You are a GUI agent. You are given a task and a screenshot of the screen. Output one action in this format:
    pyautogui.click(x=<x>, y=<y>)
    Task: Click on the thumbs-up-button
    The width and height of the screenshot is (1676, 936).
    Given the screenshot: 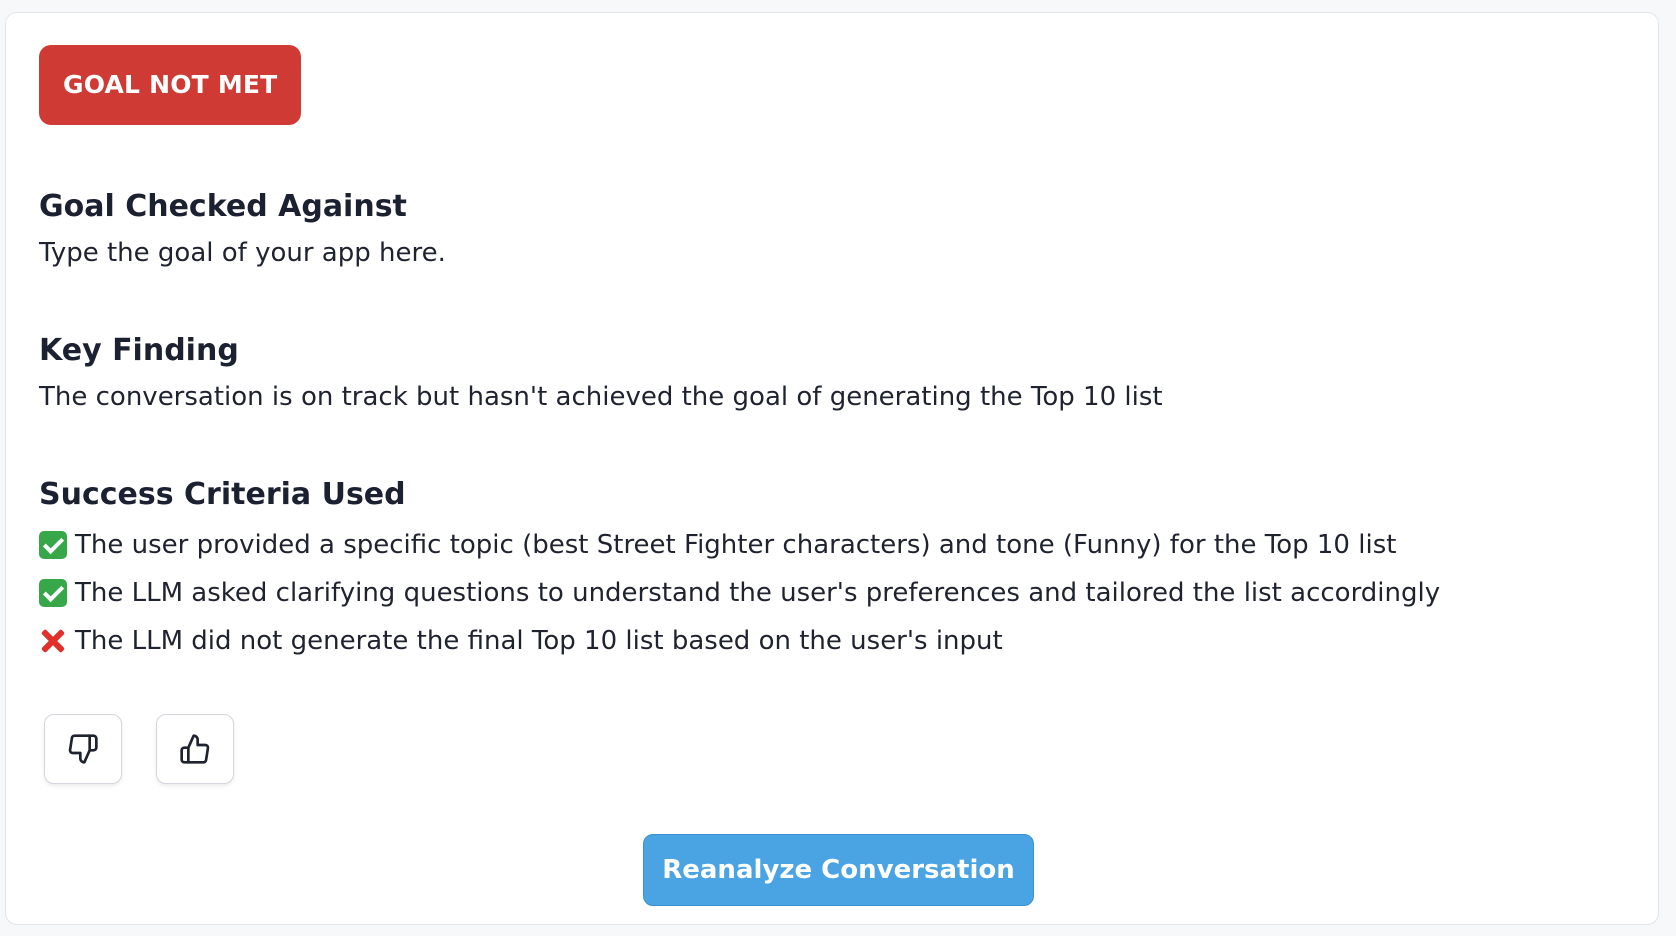 What is the action you would take?
    pyautogui.click(x=195, y=749)
    